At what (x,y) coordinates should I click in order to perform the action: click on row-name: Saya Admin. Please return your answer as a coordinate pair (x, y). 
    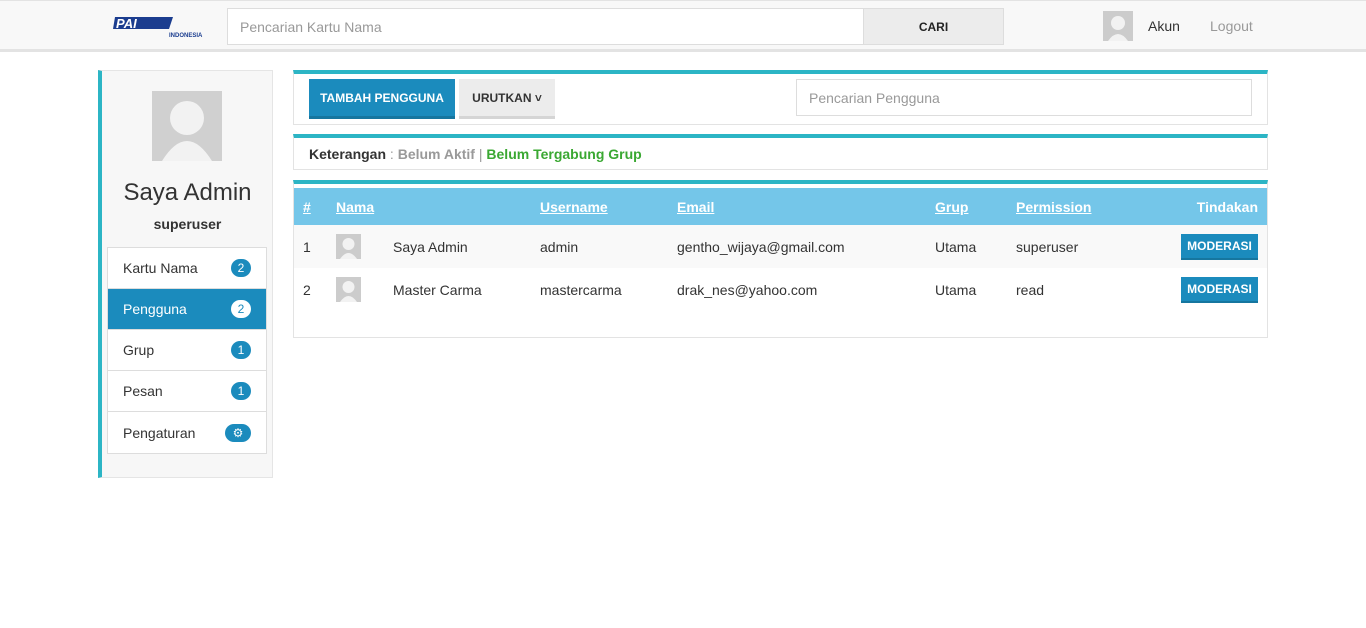
    Looking at the image, I should click on (430, 246).